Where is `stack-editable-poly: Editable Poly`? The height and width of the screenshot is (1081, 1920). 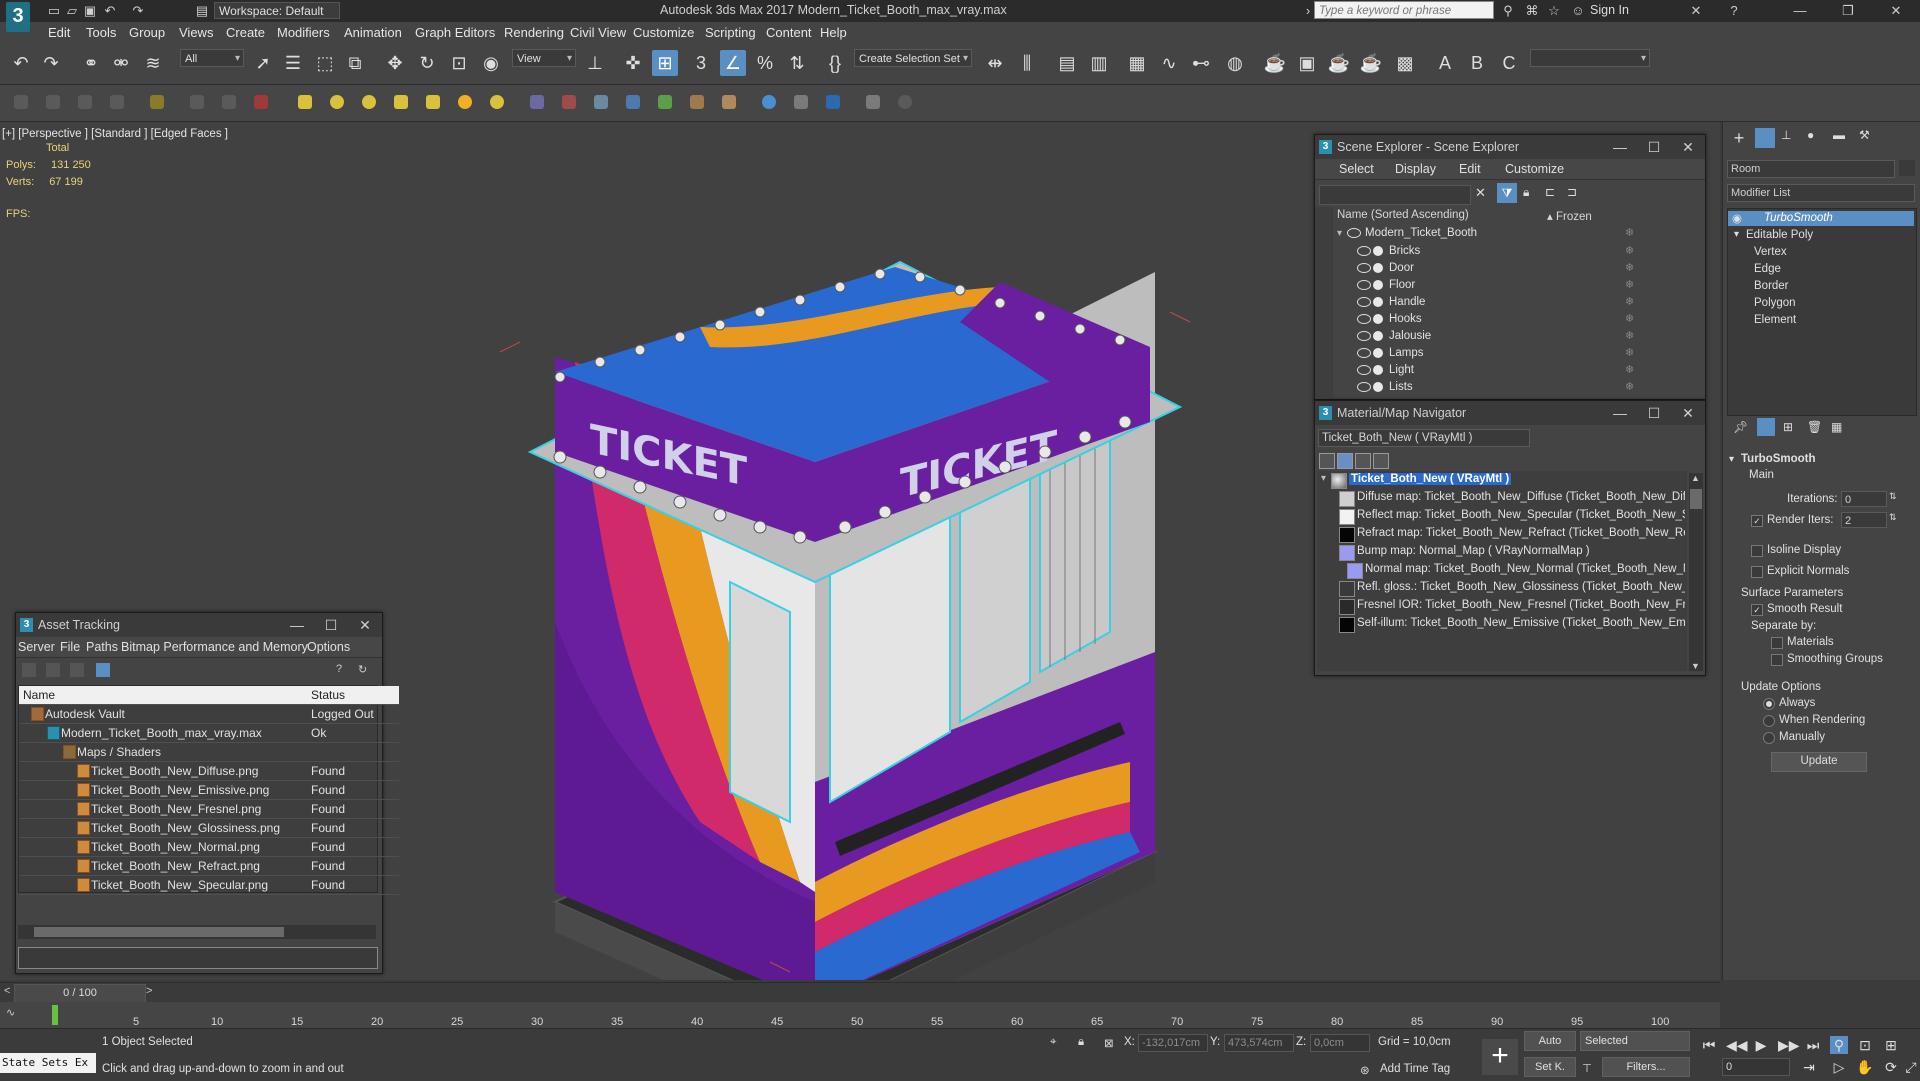
stack-editable-poly: Editable Poly is located at coordinates (1779, 235).